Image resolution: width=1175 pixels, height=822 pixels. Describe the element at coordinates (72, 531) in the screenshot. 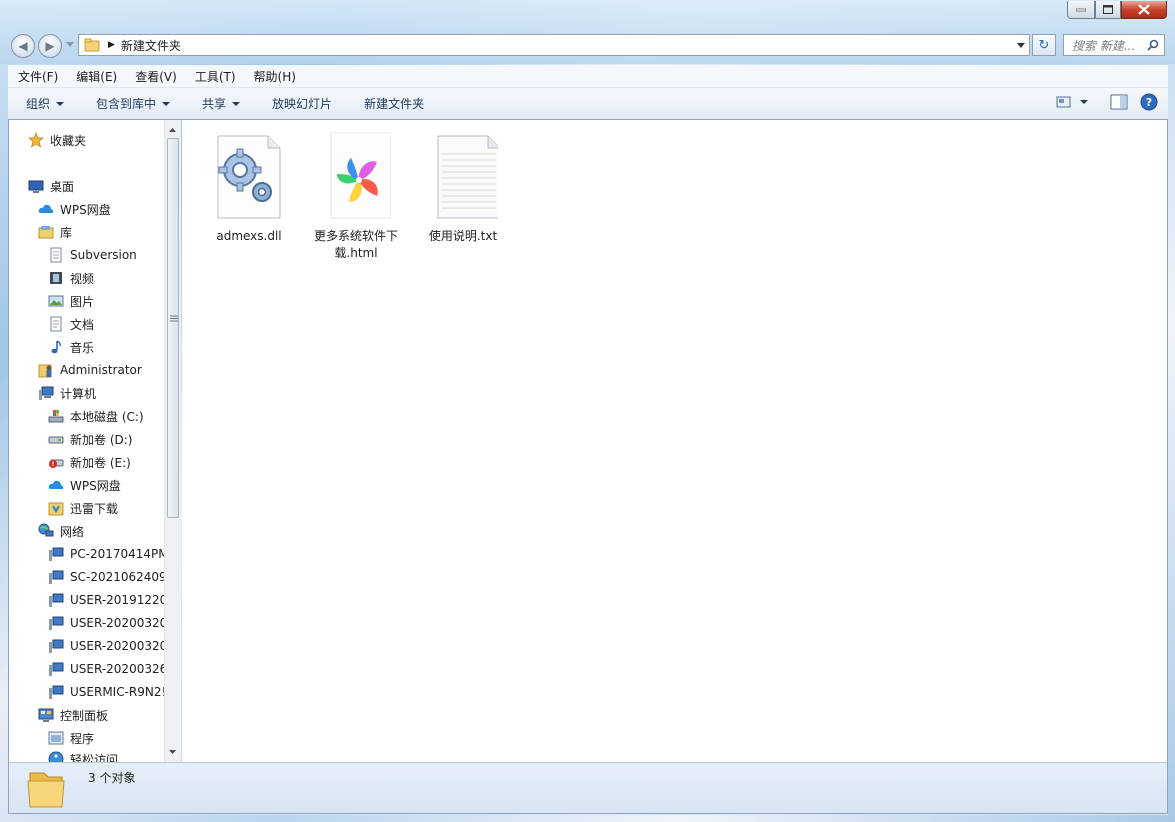

I see `nav-network-label: 网络` at that location.